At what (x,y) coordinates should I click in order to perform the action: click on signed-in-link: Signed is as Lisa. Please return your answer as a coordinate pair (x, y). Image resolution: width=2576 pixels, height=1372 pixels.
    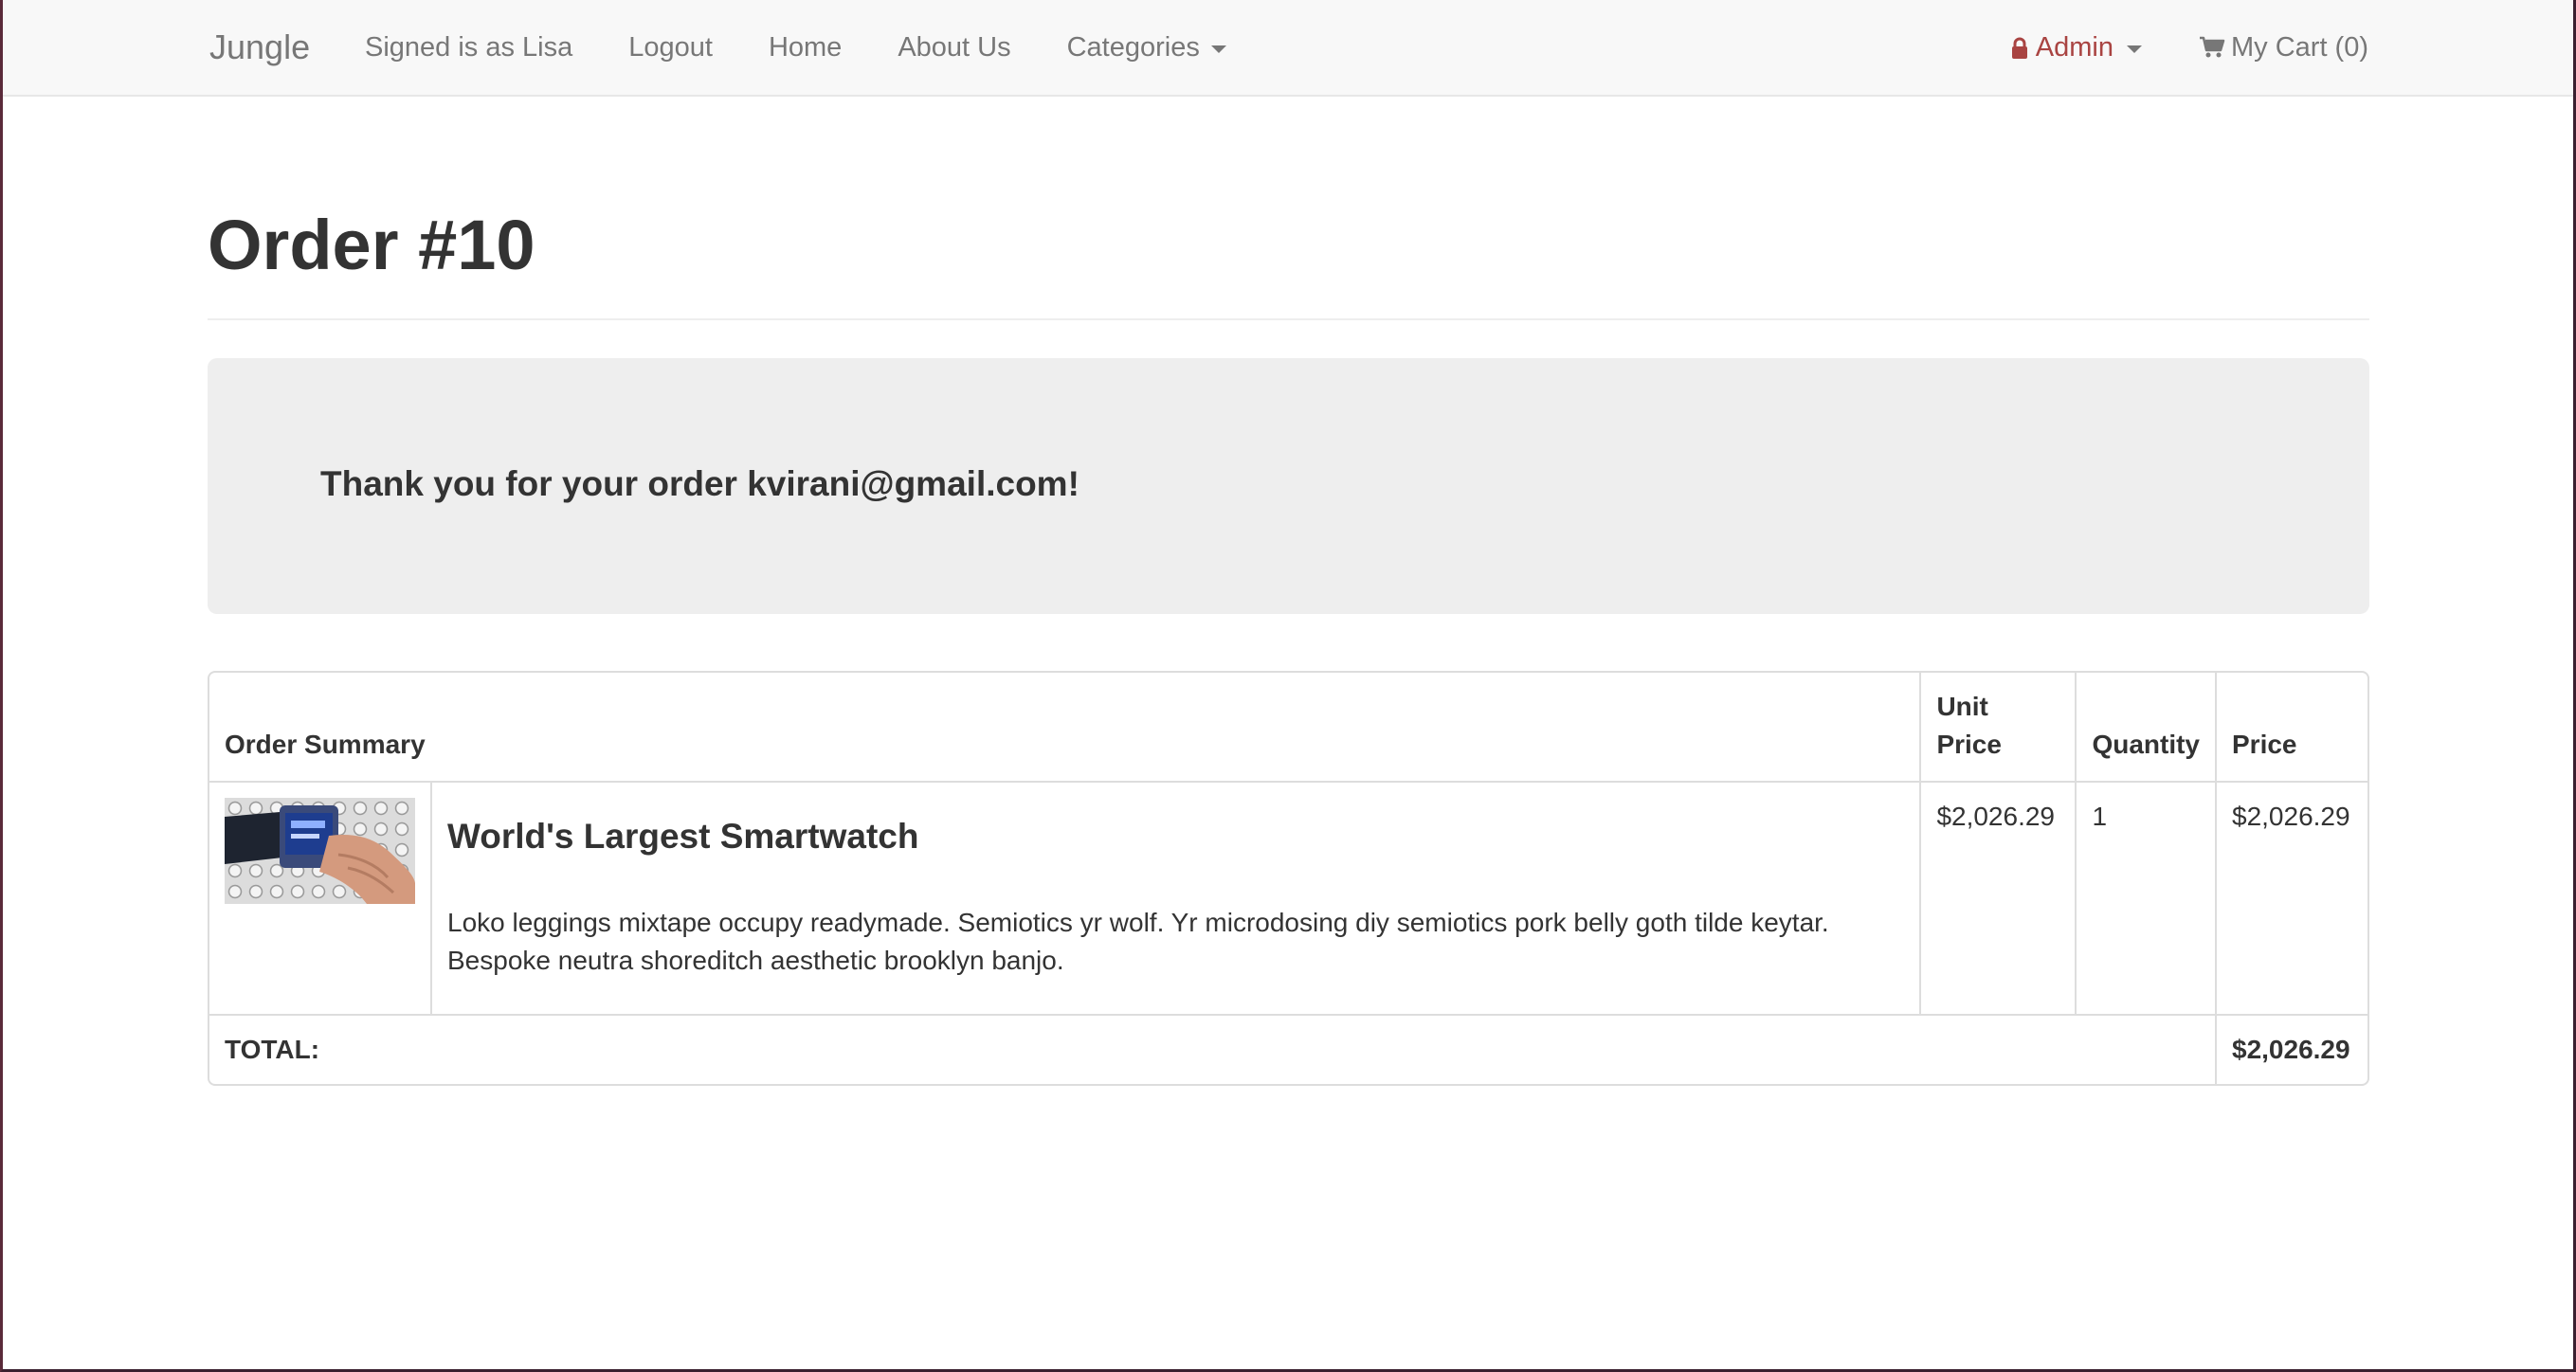
    Looking at the image, I should click on (468, 47).